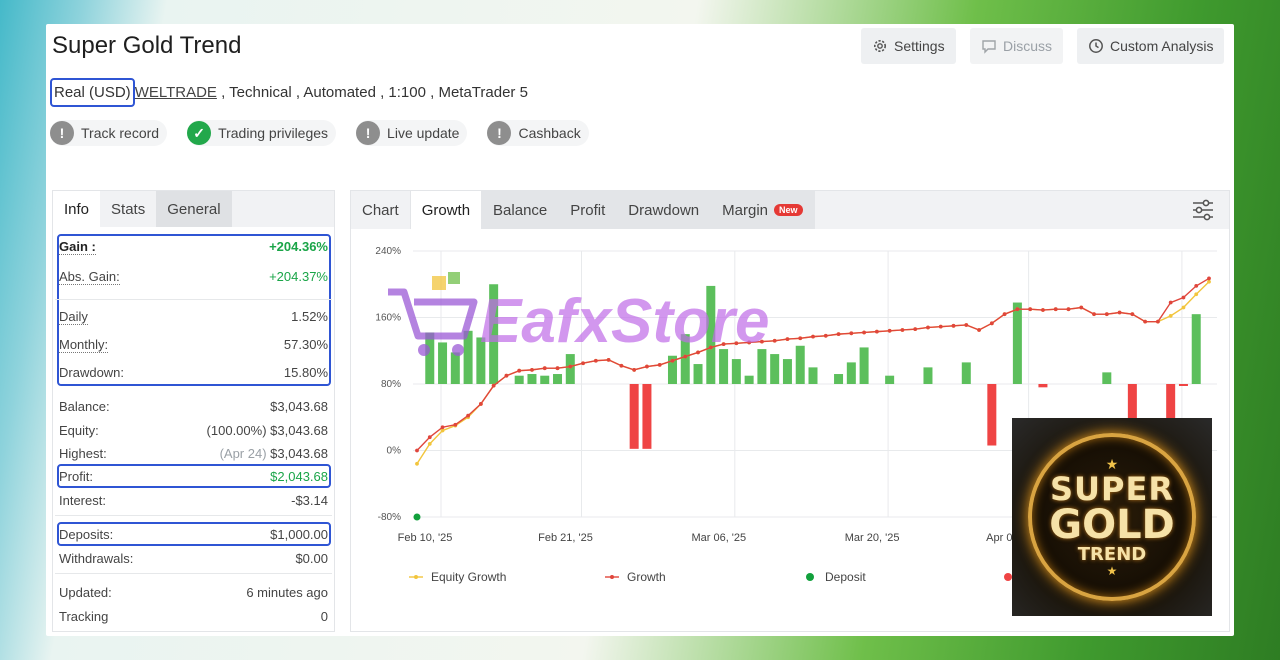 This screenshot has width=1280, height=660. I want to click on tab-chart: Chart, so click(381, 210).